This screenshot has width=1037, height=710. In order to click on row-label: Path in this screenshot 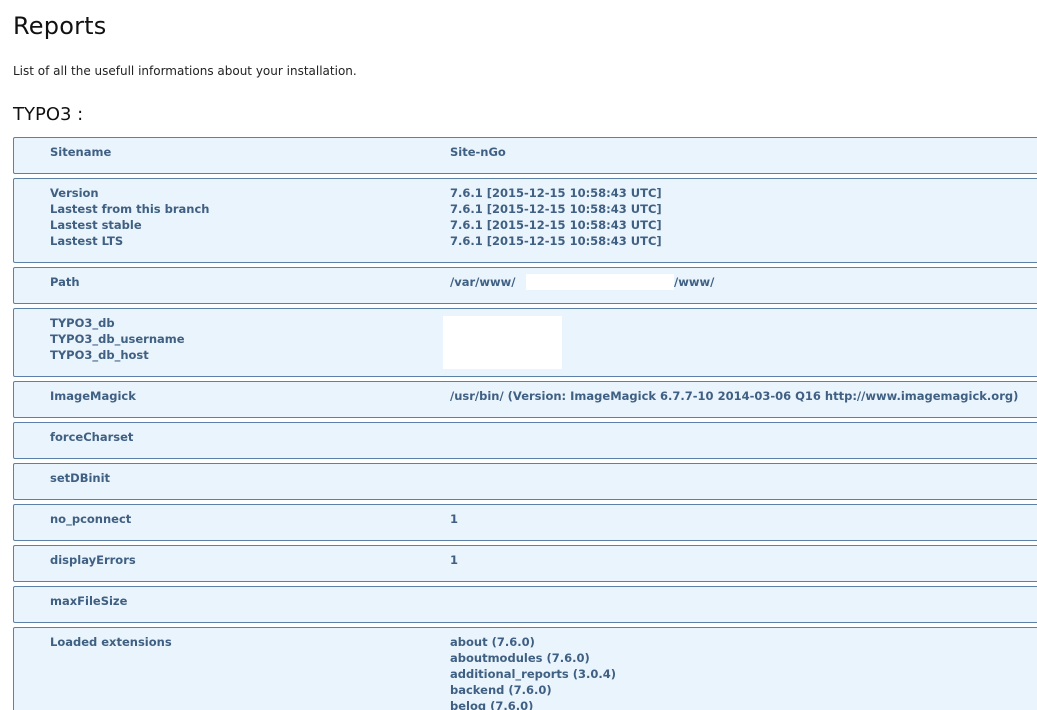, I will do `click(65, 282)`.